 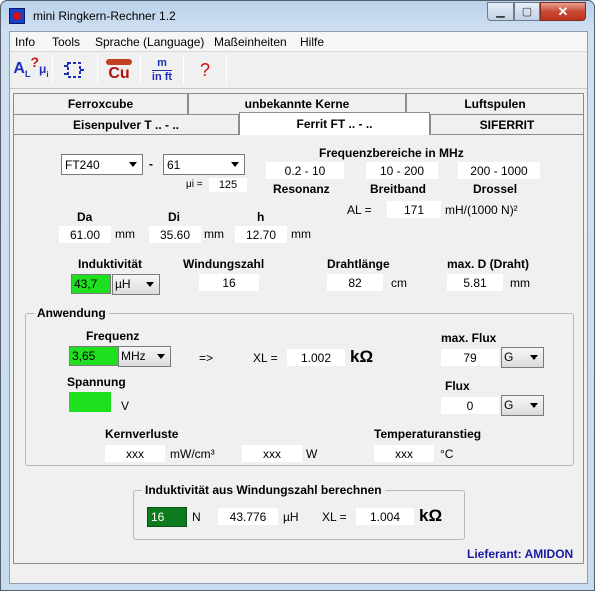 What do you see at coordinates (100, 103) in the screenshot?
I see `tab-ferroxcube: Ferroxcube` at bounding box center [100, 103].